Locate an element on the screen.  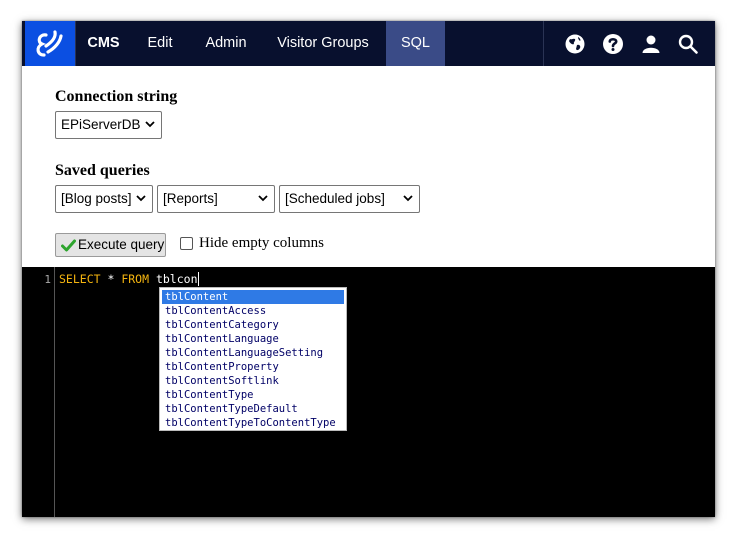
execute-query-button: Execute query is located at coordinates (110, 245).